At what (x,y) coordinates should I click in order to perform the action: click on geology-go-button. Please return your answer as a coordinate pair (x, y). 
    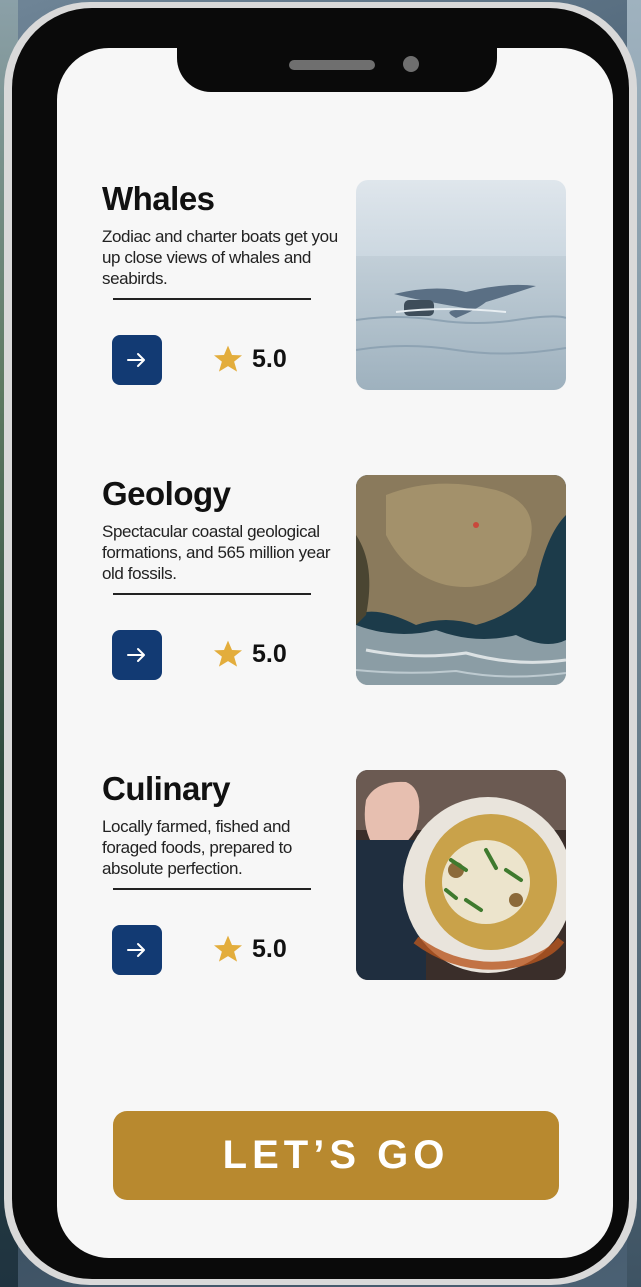
    Looking at the image, I should click on (137, 655).